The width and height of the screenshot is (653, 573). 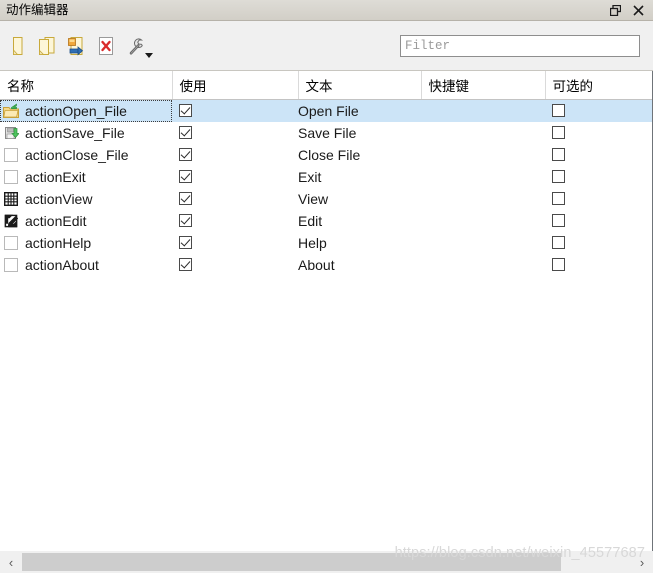 What do you see at coordinates (11, 133) in the screenshot?
I see `save-disk-icon` at bounding box center [11, 133].